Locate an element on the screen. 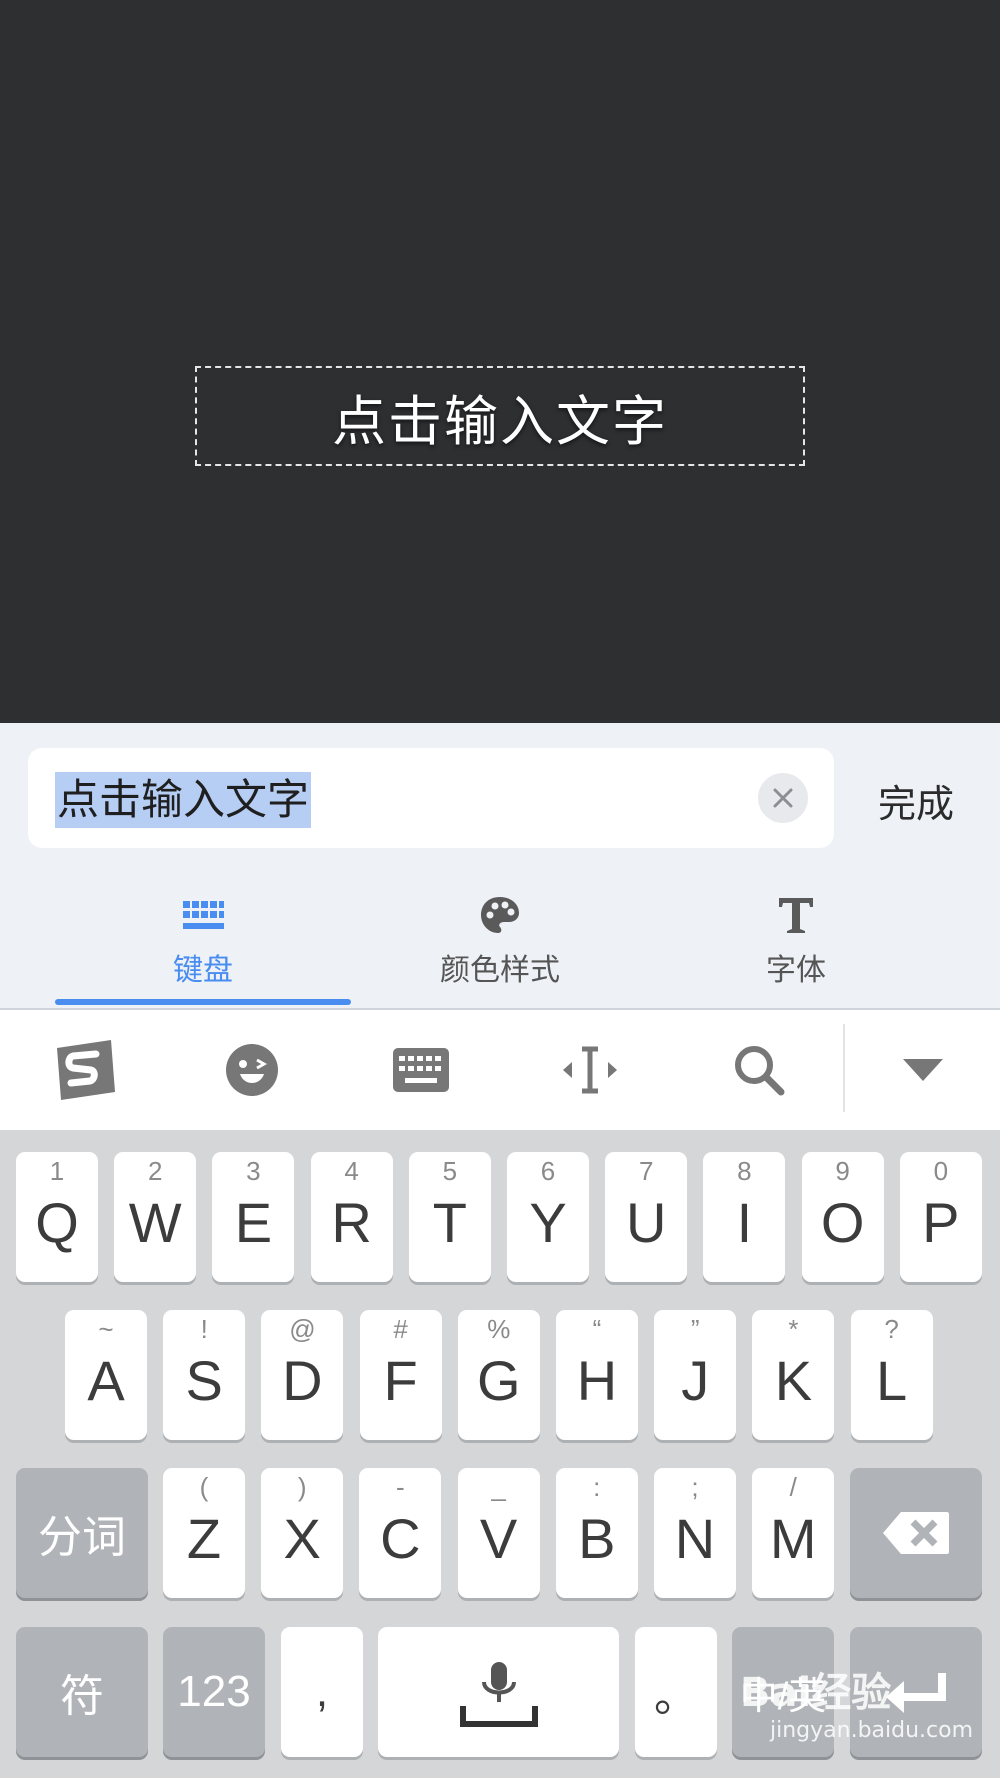  font-T-icon is located at coordinates (796, 915).